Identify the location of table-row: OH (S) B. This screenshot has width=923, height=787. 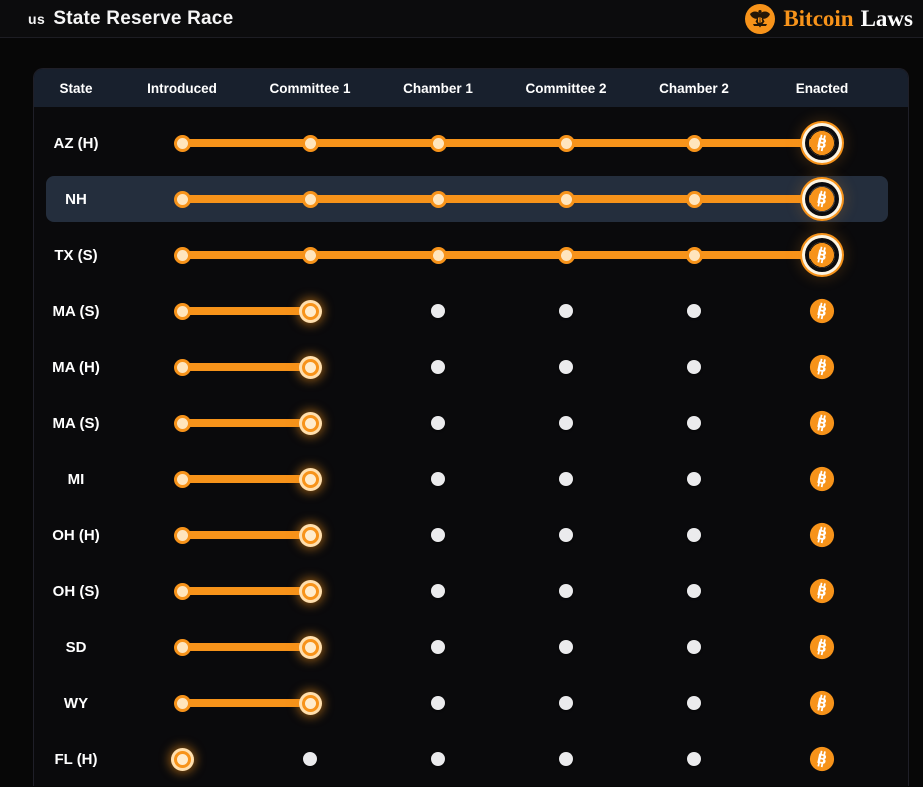
(471, 591).